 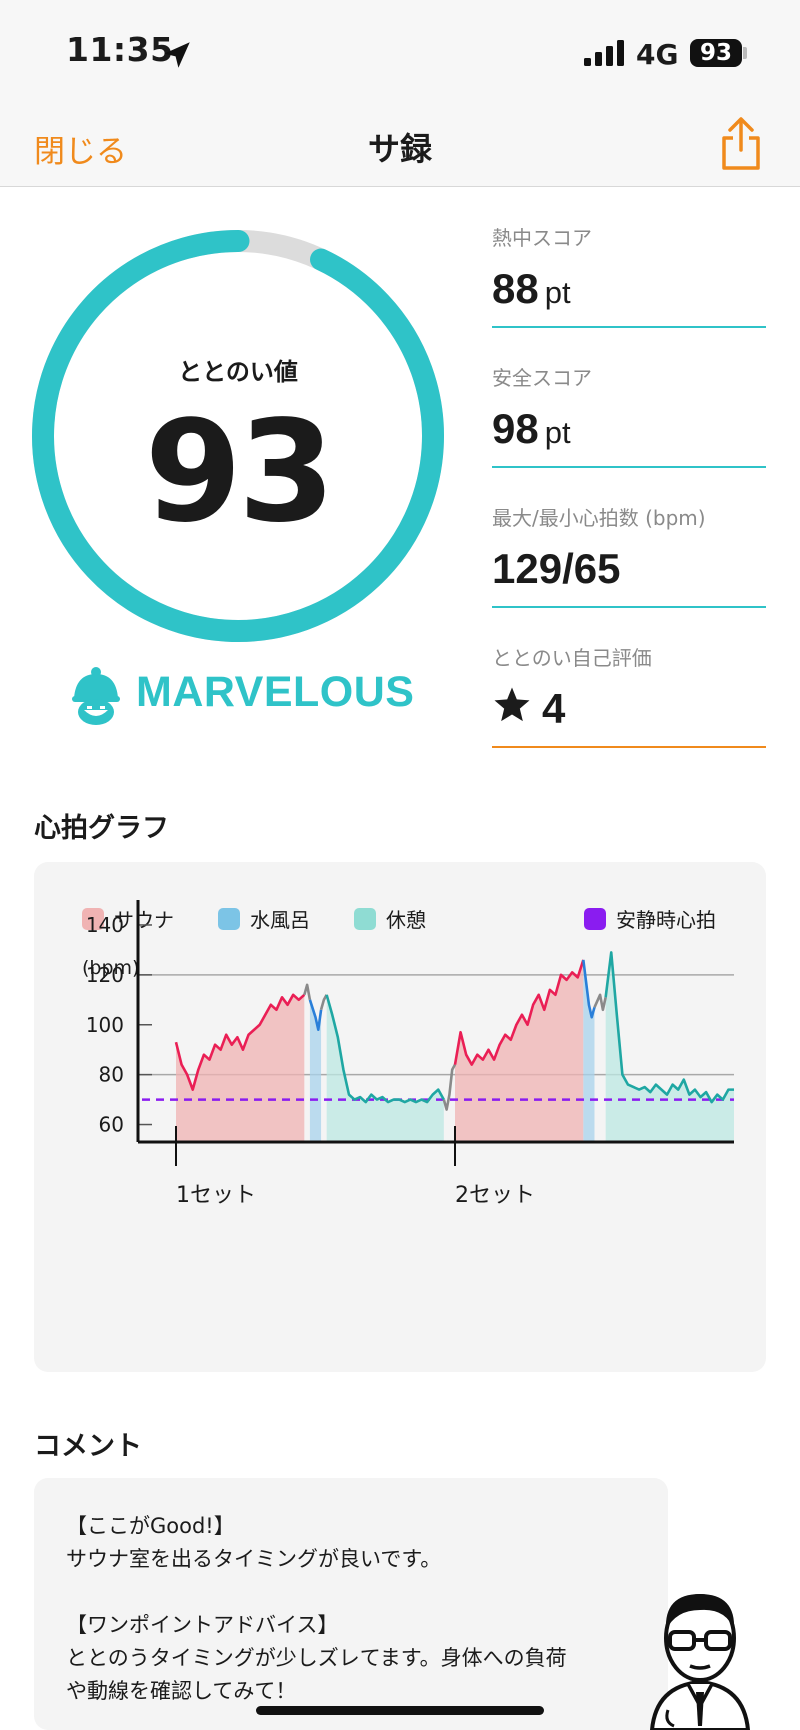 I want to click on comment-heading: コメント, so click(x=88, y=1446).